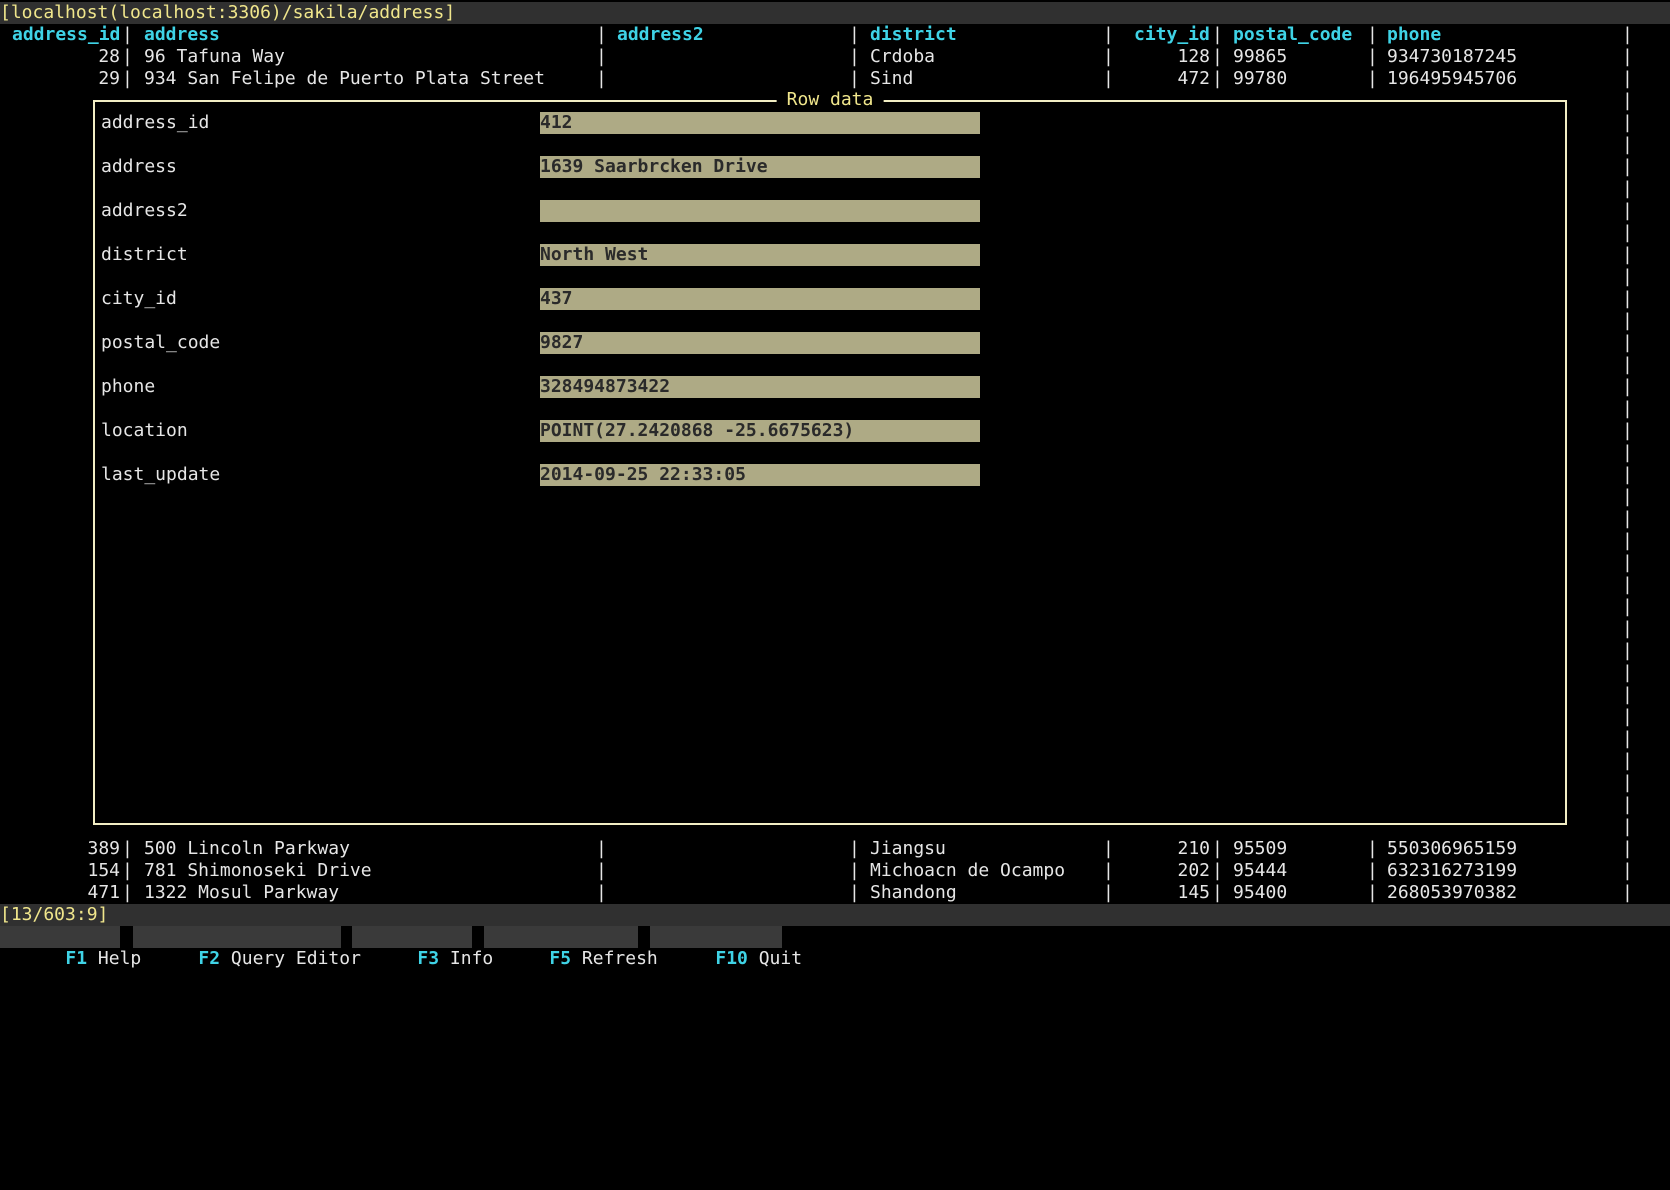 Image resolution: width=1670 pixels, height=1190 pixels. What do you see at coordinates (760, 299) in the screenshot?
I see `field-value-city-id: 437` at bounding box center [760, 299].